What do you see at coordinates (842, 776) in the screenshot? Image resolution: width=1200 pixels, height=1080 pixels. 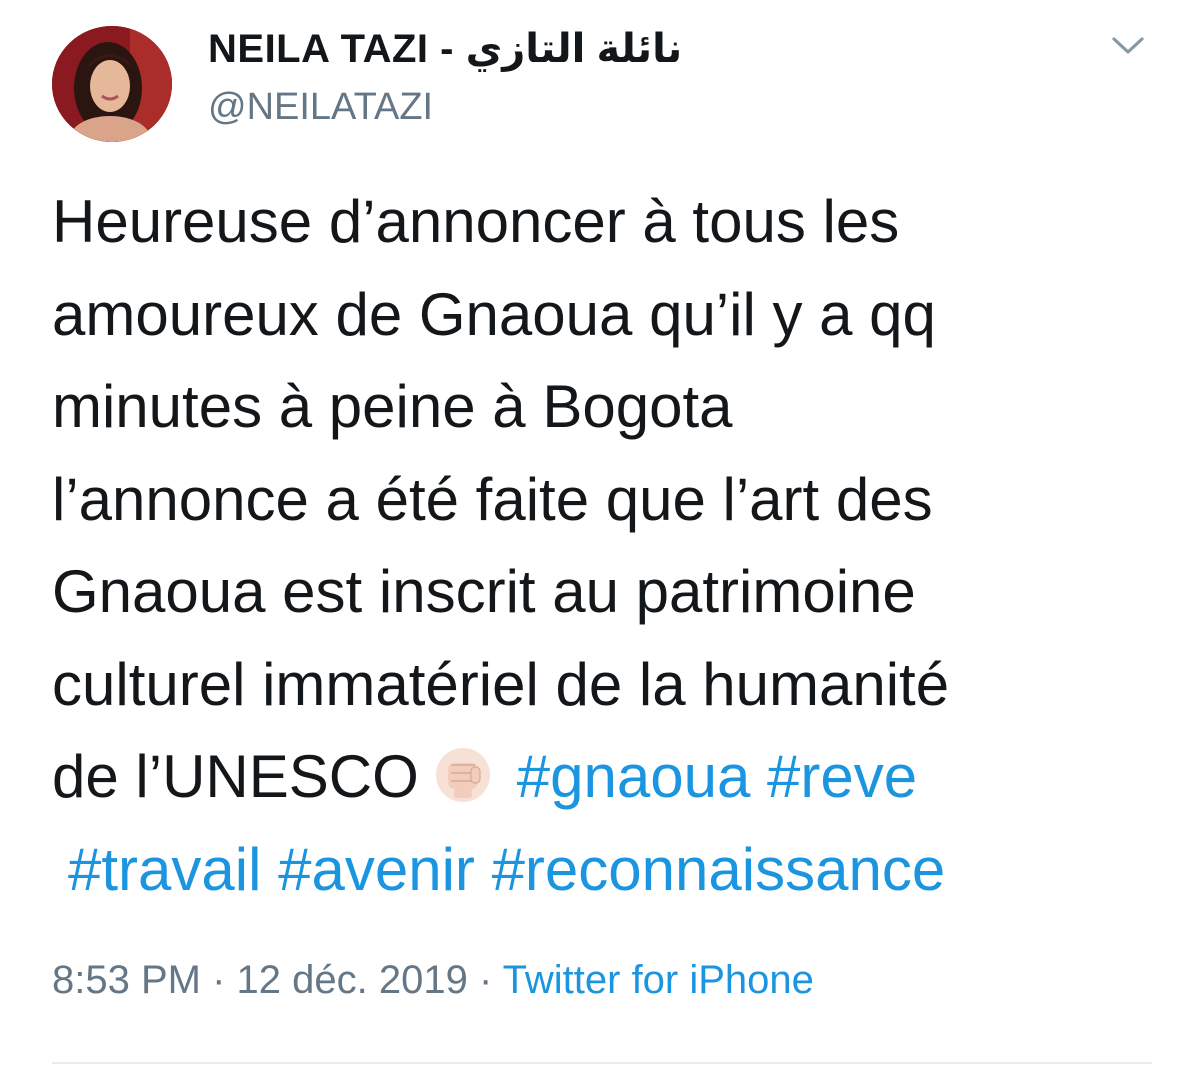 I see `hashtag-link: #reve` at bounding box center [842, 776].